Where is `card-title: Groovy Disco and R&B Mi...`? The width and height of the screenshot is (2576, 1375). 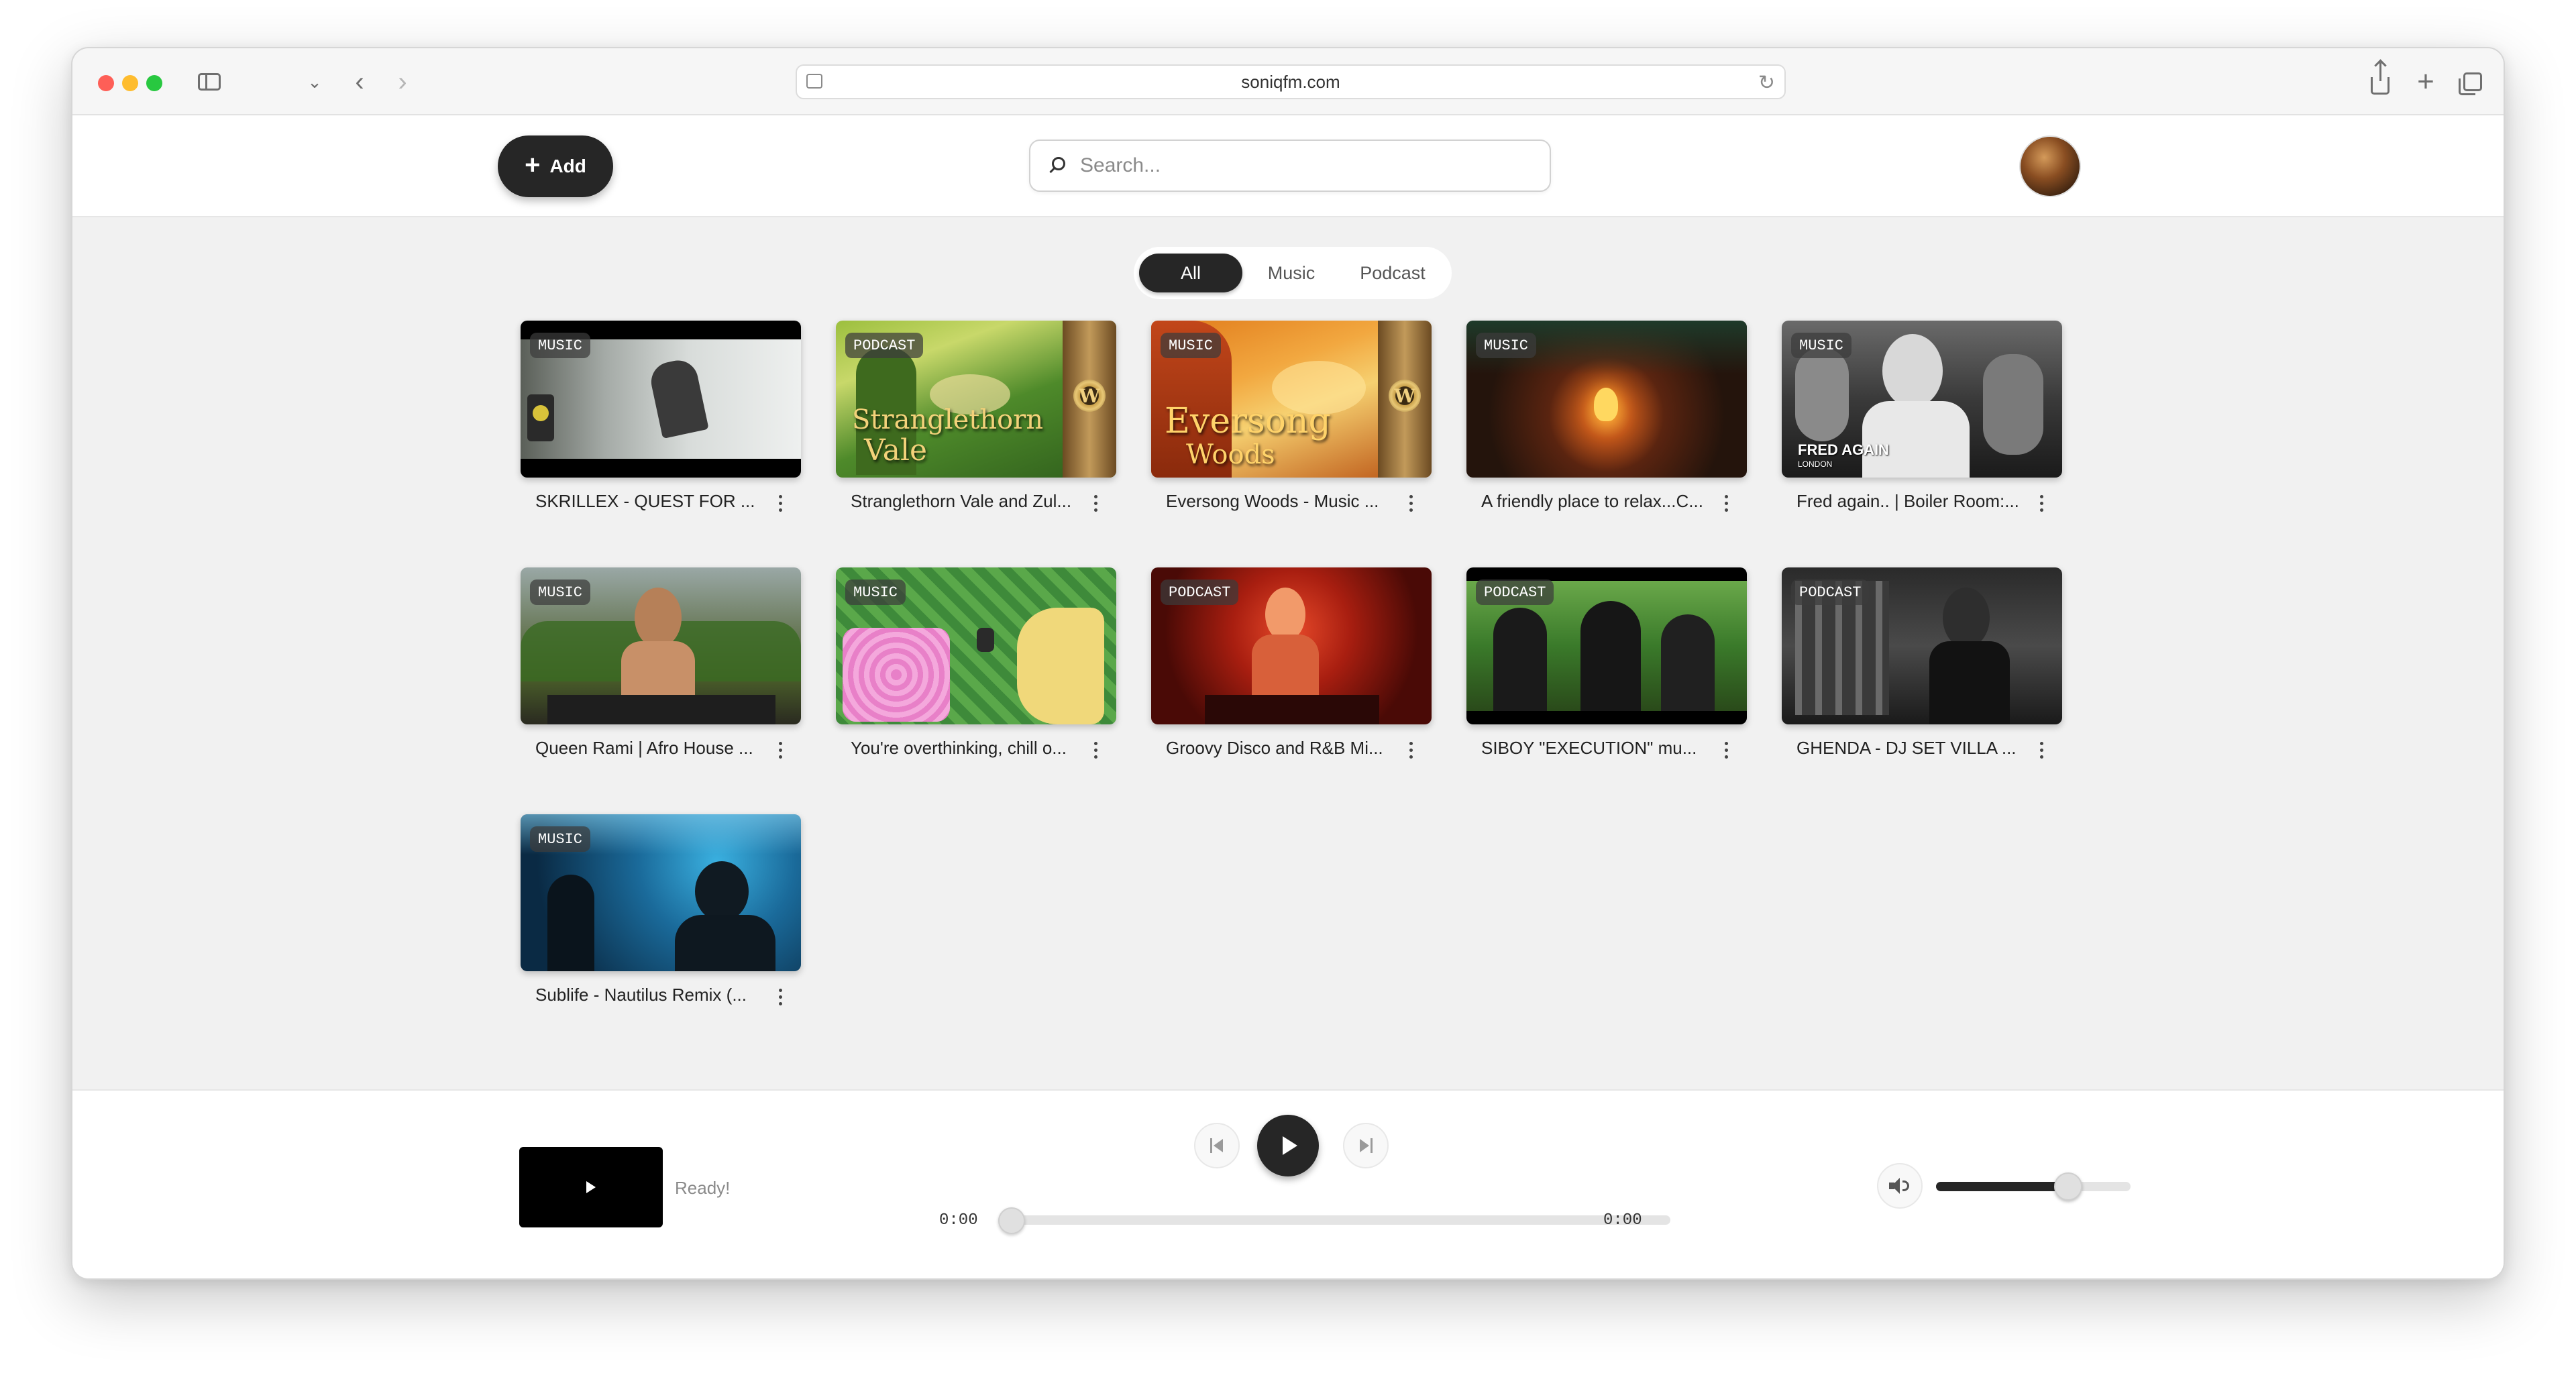
card-title: Groovy Disco and R&B Mi... is located at coordinates (1280, 749).